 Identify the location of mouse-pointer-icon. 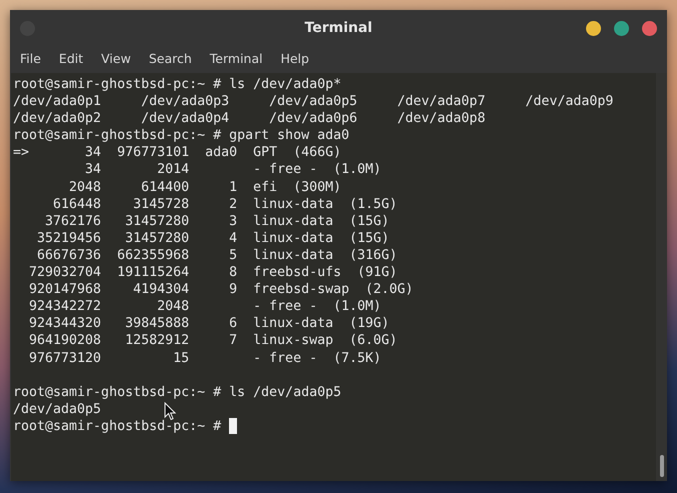
(170, 411).